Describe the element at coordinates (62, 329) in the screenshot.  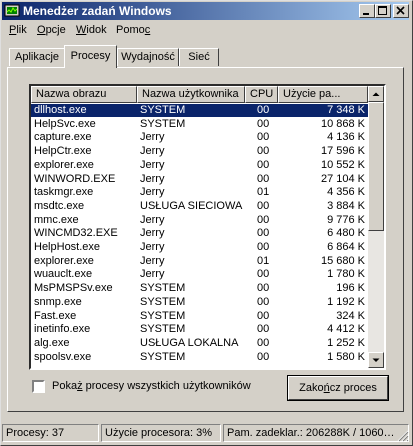
I see `cell-image-name: inetinfo.exe` at that location.